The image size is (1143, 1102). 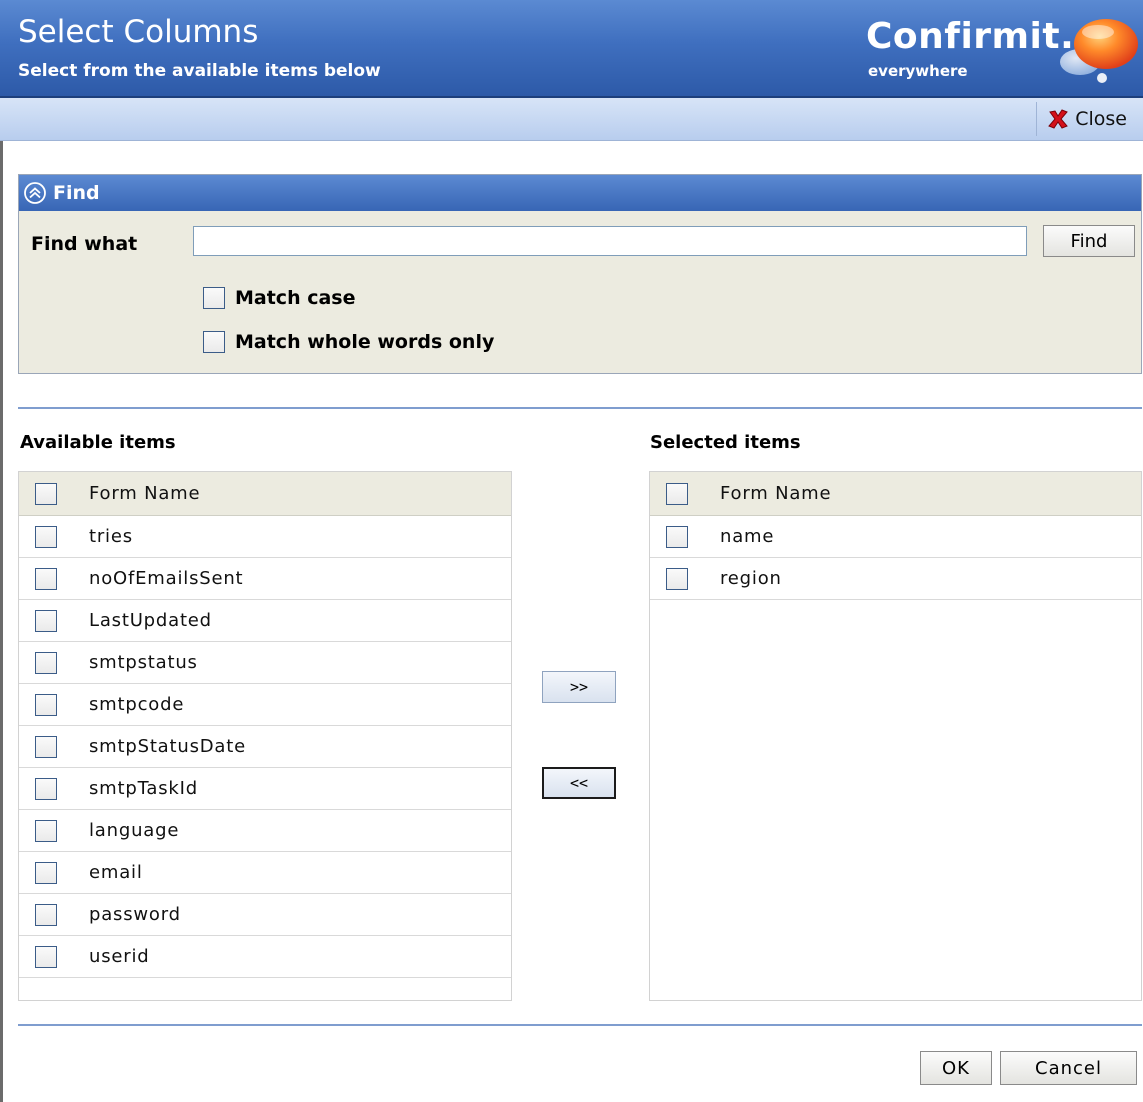 What do you see at coordinates (84, 244) in the screenshot?
I see `find-what-label: Find what` at bounding box center [84, 244].